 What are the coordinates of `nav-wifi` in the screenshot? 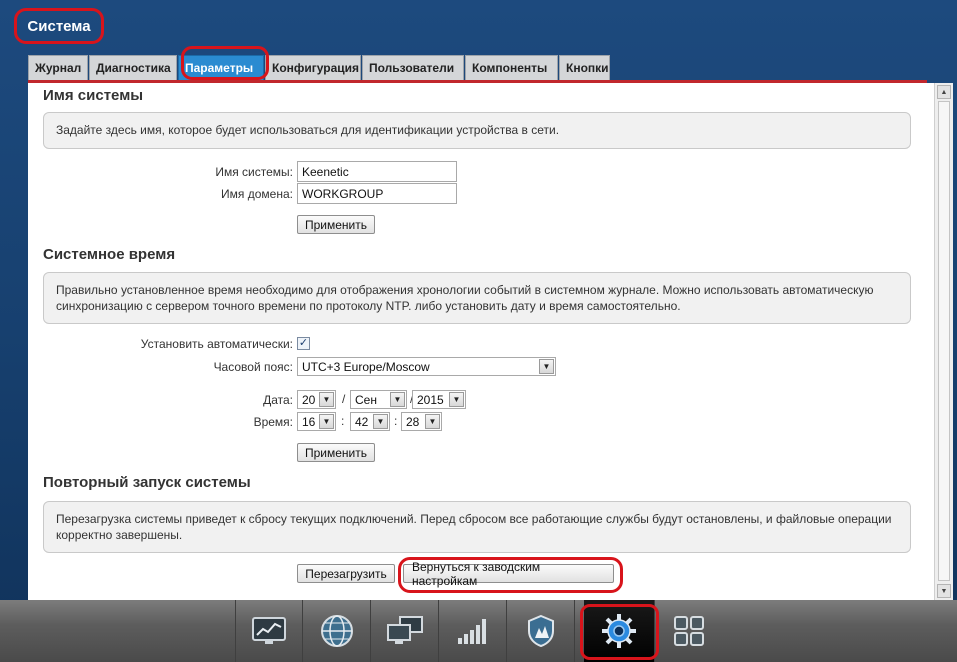 It's located at (473, 631).